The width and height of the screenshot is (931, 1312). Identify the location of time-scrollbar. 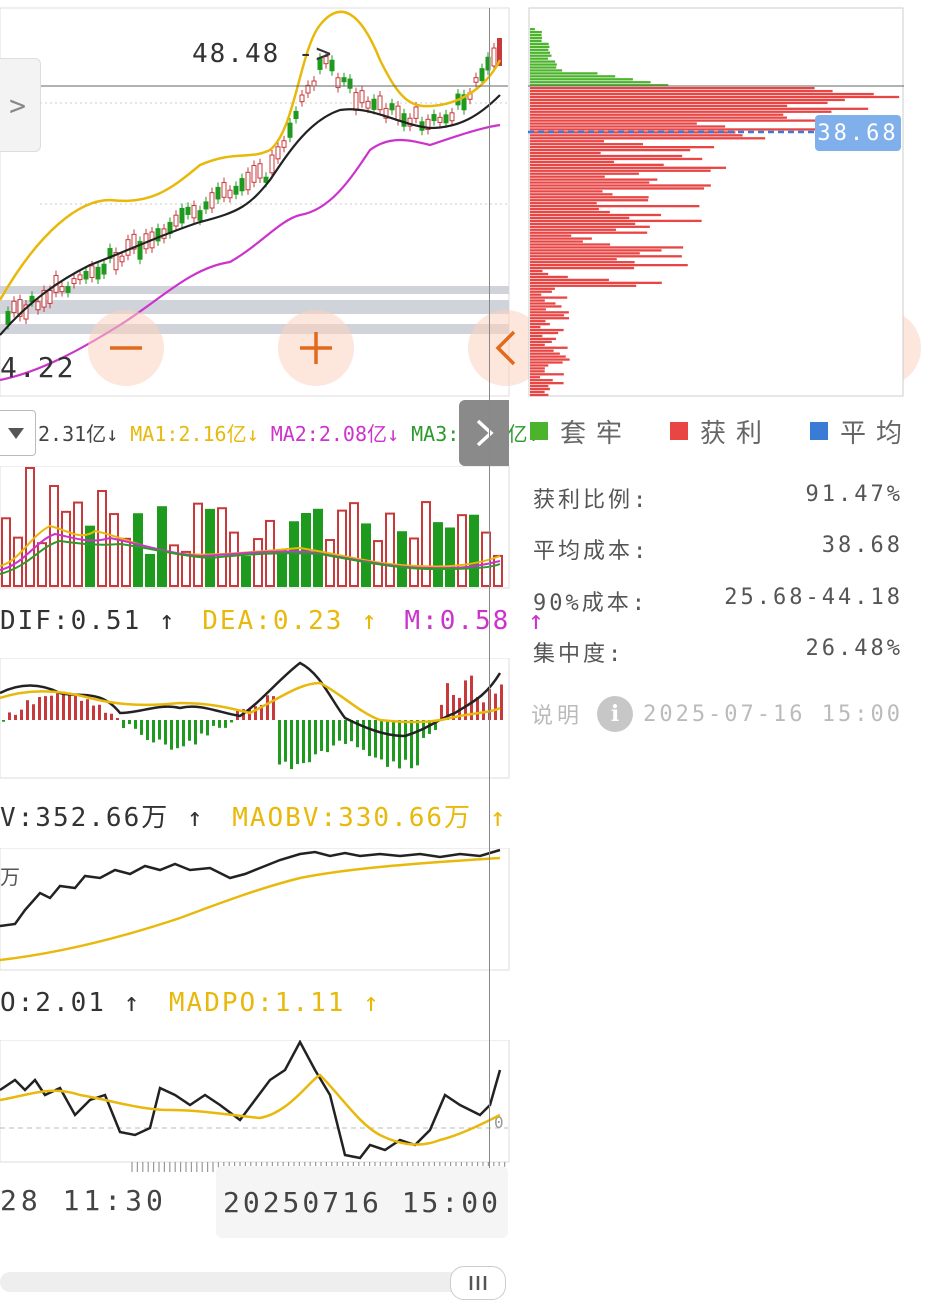
(252, 1282).